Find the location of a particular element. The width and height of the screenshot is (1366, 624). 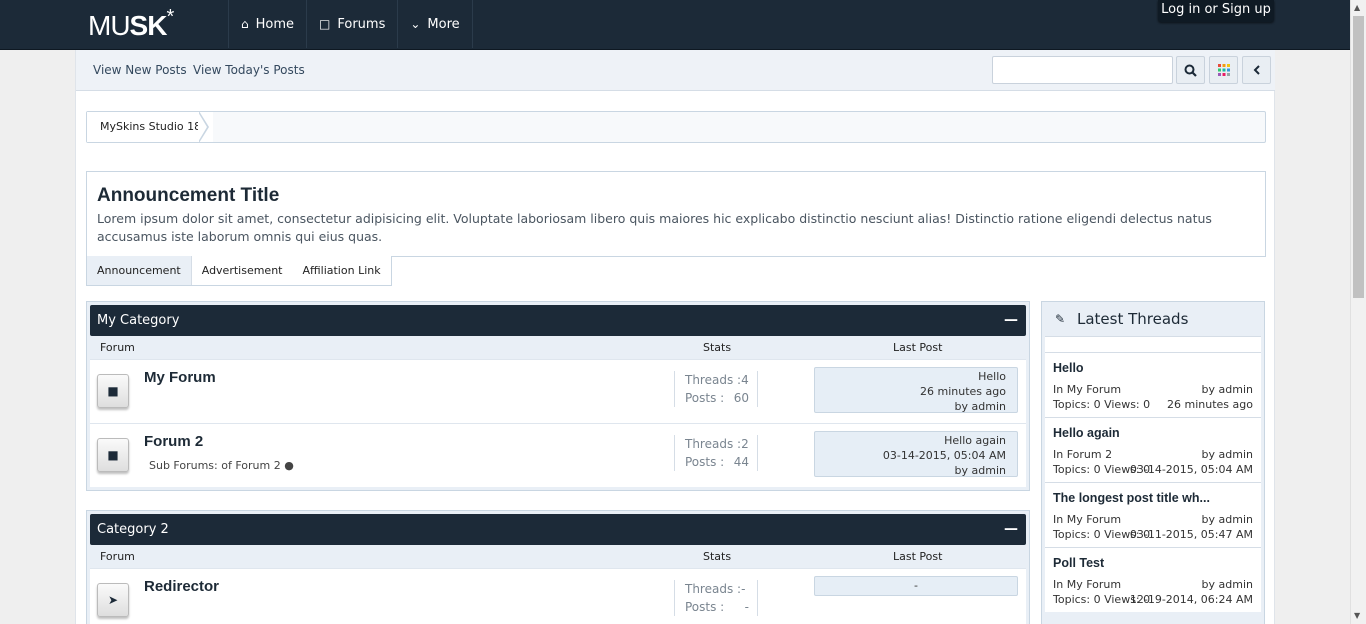

nav-more: ⌄ More is located at coordinates (435, 24).